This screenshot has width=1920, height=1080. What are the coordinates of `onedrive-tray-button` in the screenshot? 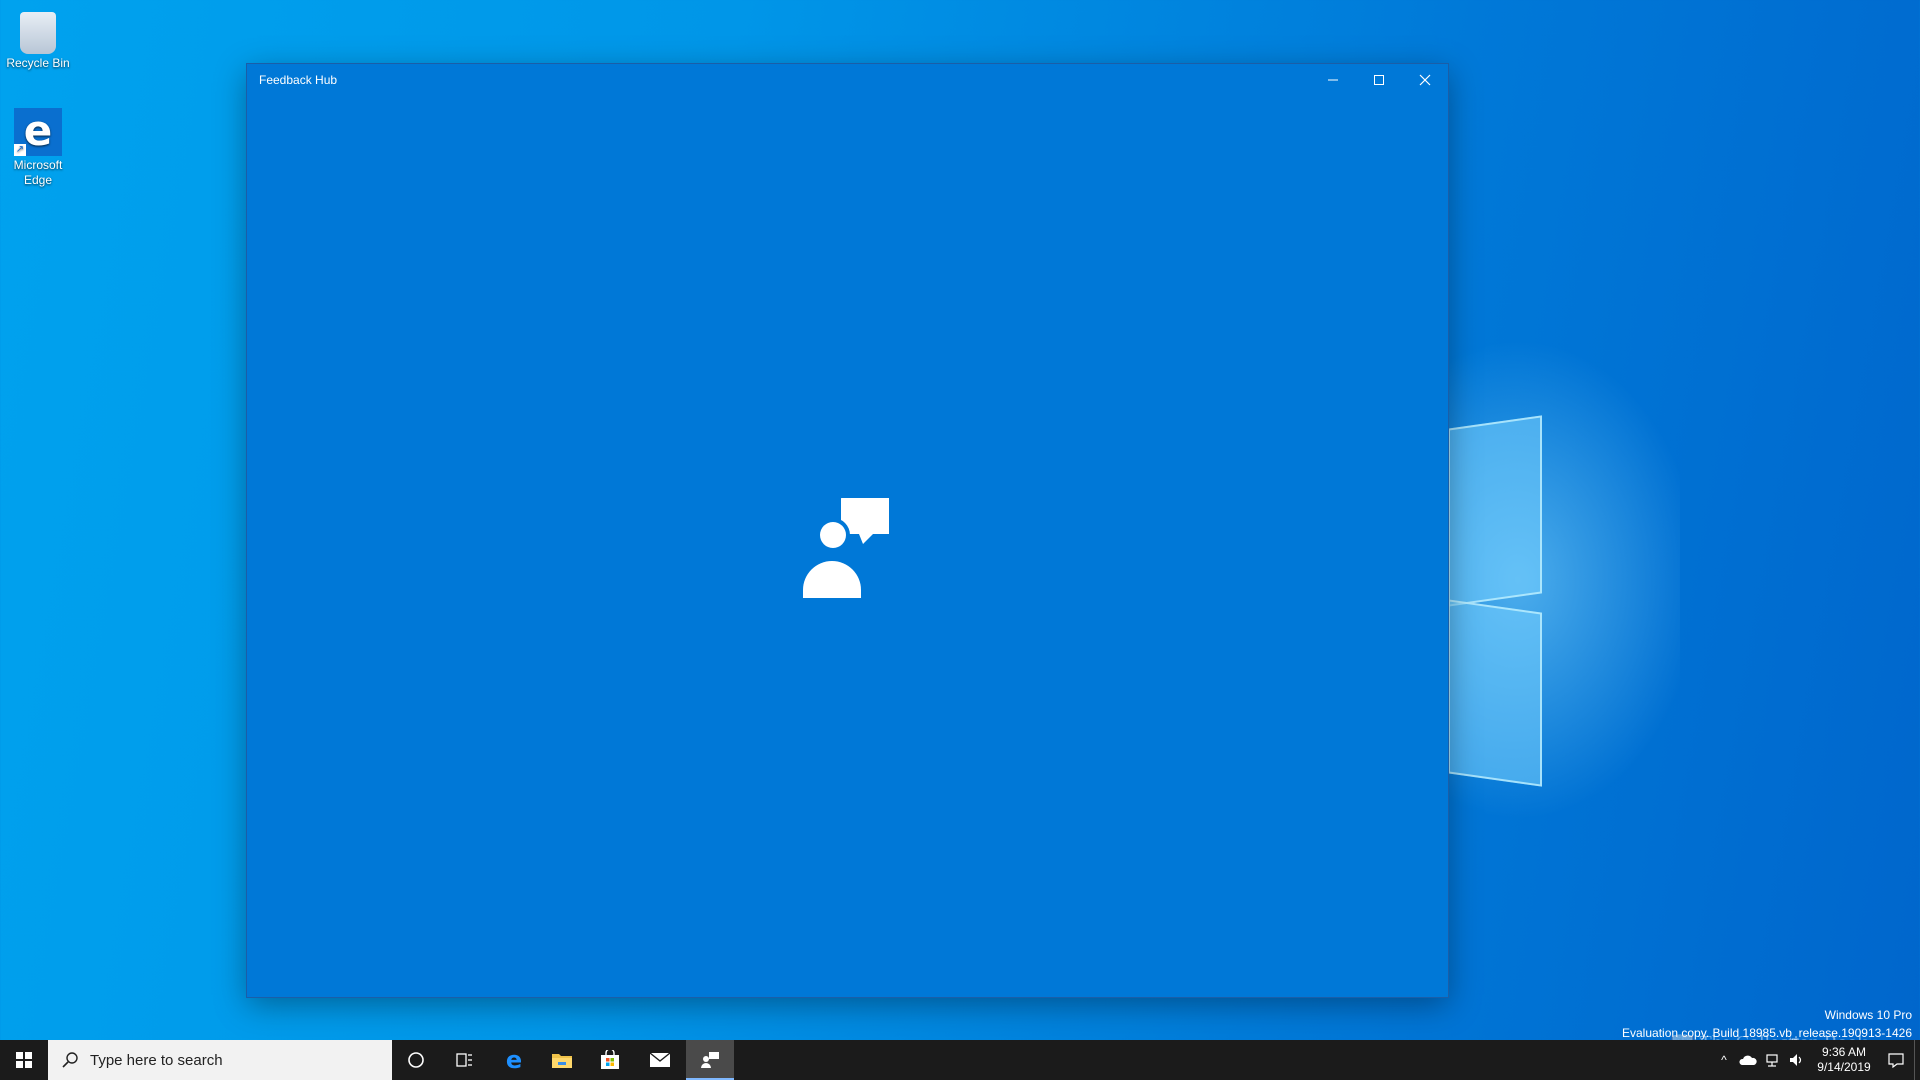 It's located at (1748, 1060).